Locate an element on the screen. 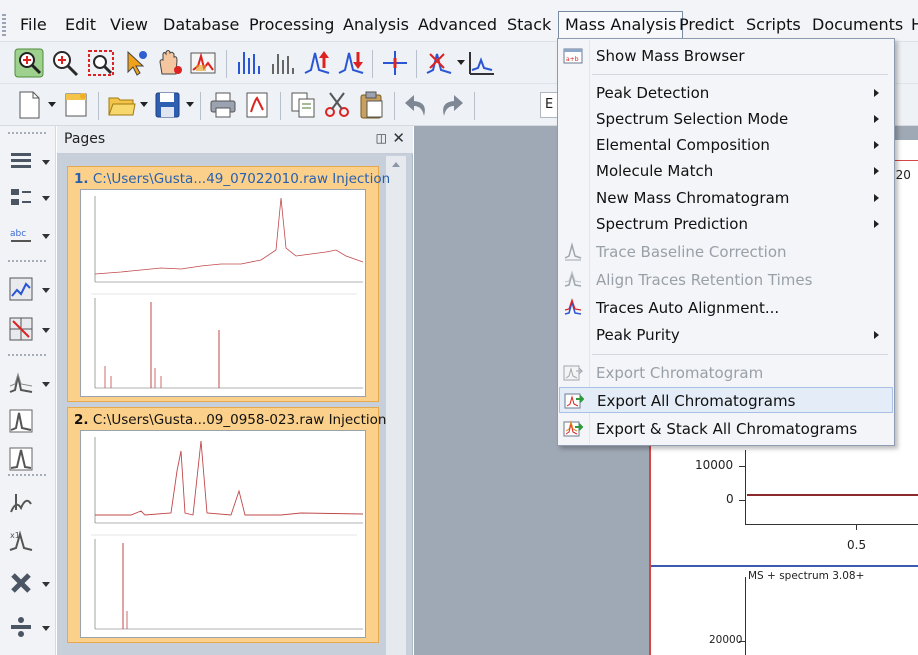  scroll-up-icon is located at coordinates (396, 164).